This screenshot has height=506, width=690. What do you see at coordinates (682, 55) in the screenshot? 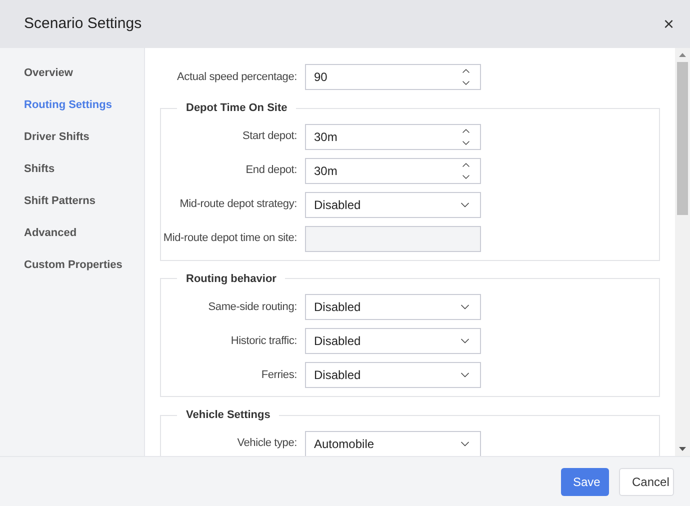
I see `scroll-up-icon` at bounding box center [682, 55].